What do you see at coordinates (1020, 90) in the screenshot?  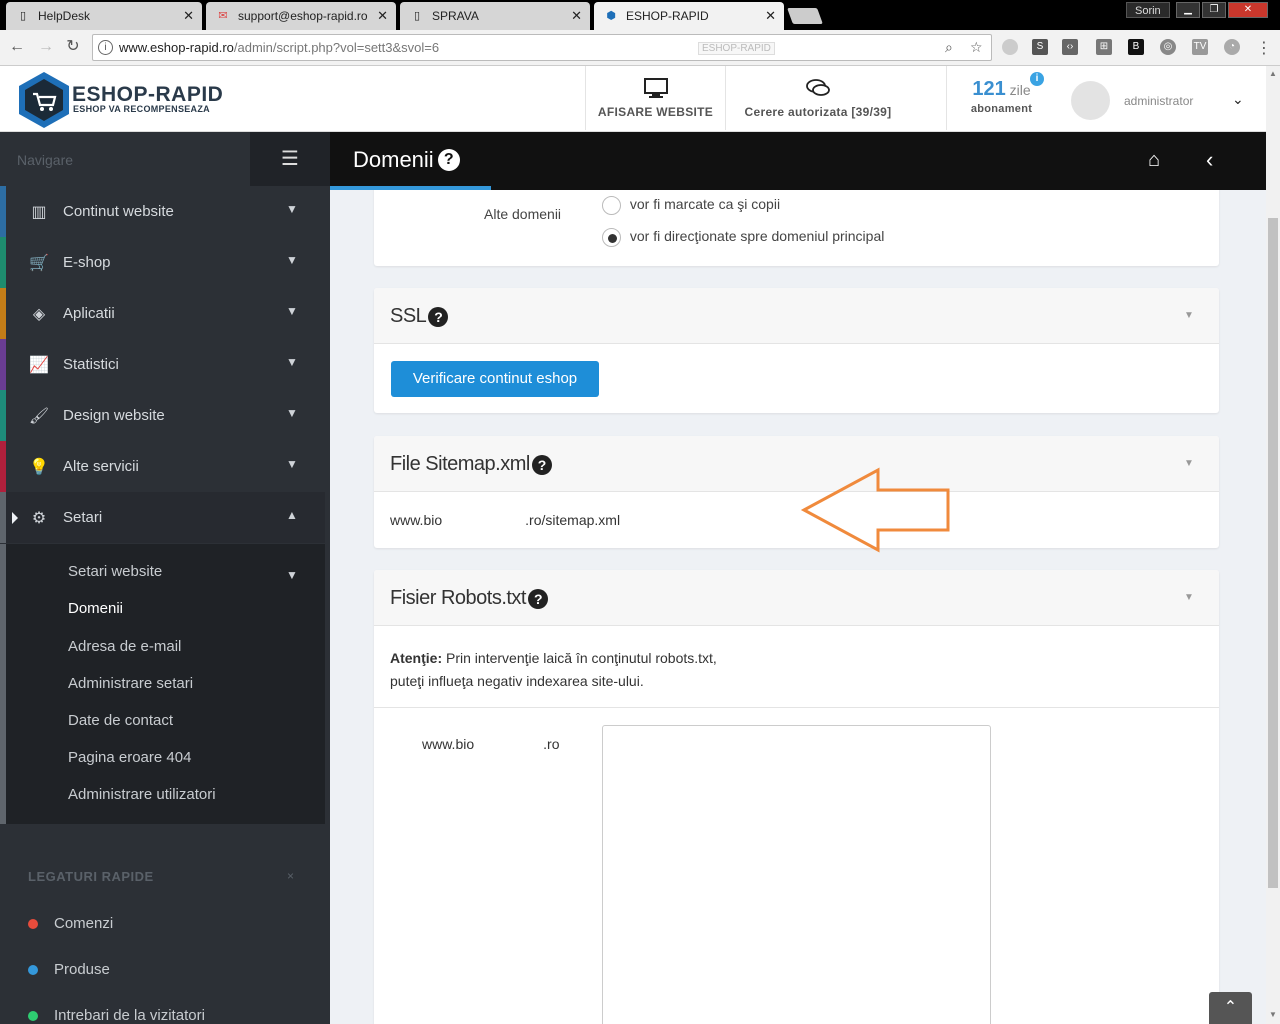 I see `days-unit: zile` at bounding box center [1020, 90].